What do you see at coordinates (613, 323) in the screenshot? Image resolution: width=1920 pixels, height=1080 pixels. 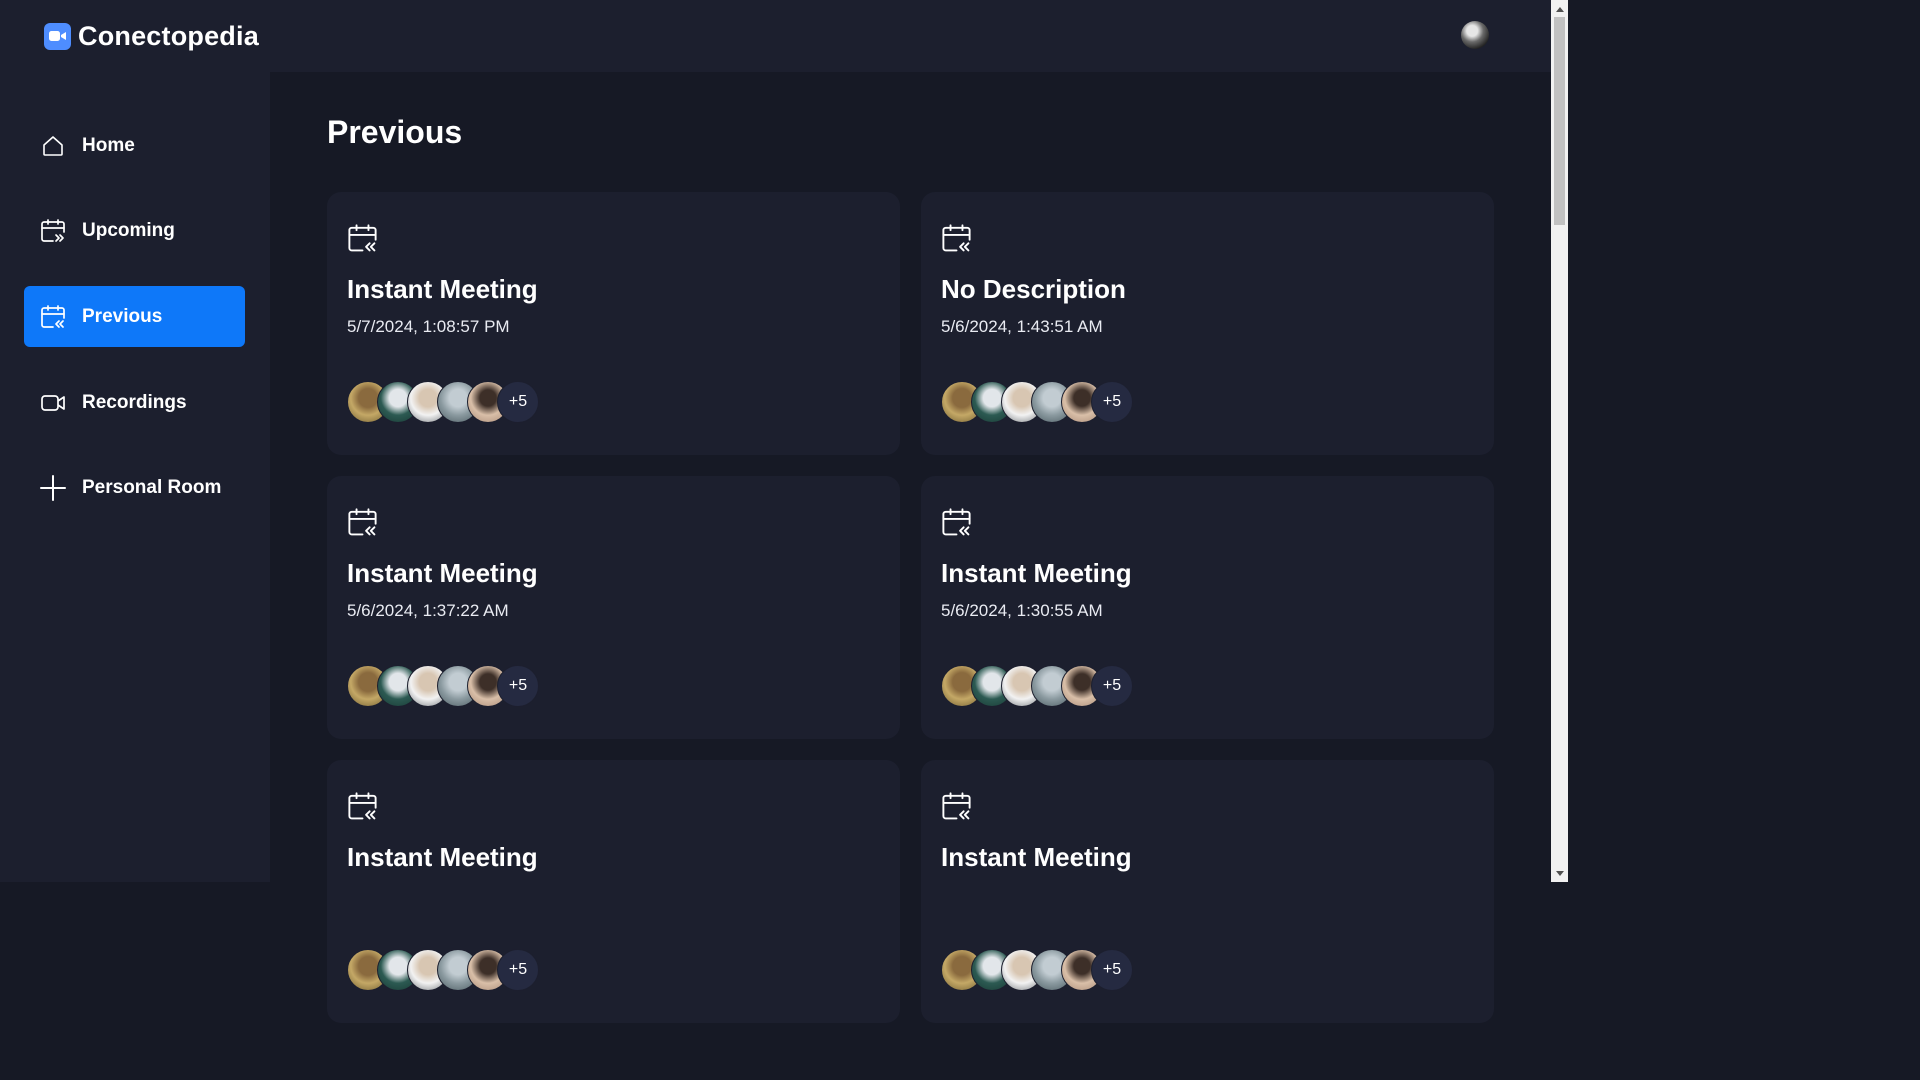 I see `meeting-card: Instant Meeting 5/7/2024, 1:08:57 PM +5` at bounding box center [613, 323].